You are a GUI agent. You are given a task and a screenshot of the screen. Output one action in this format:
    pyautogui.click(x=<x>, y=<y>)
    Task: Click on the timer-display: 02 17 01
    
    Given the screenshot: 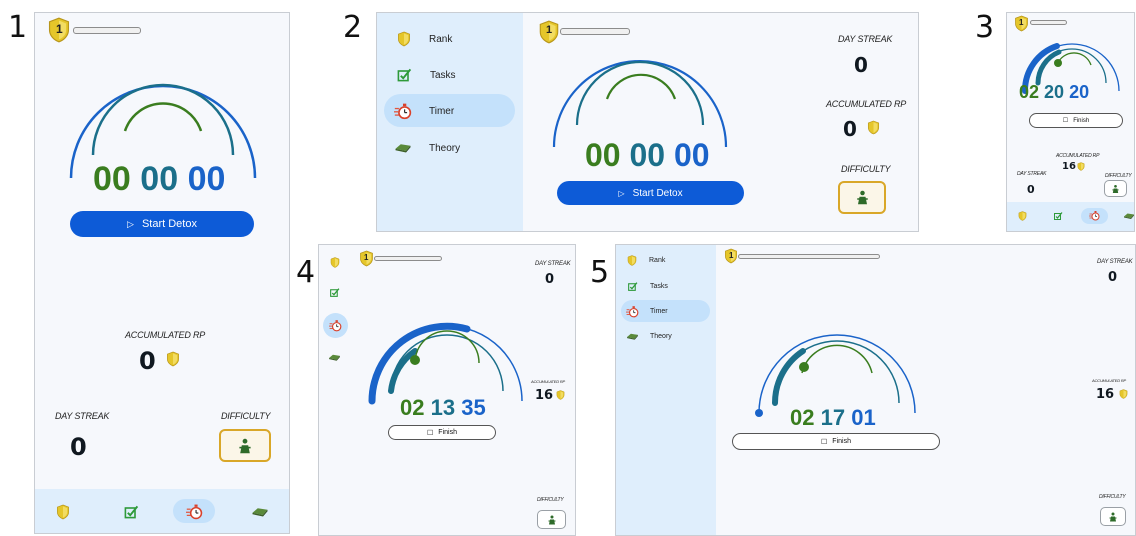 What is the action you would take?
    pyautogui.click(x=833, y=418)
    